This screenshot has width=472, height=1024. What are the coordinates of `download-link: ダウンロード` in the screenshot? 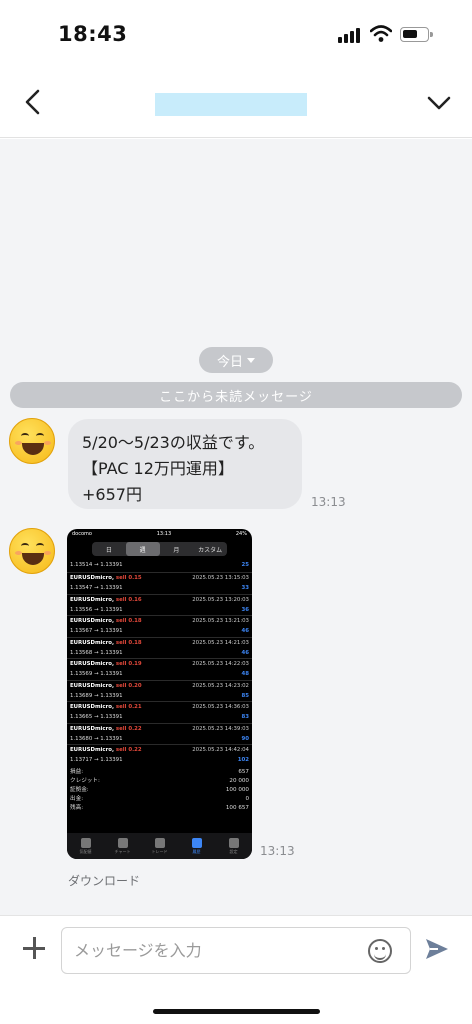 It's located at (104, 880).